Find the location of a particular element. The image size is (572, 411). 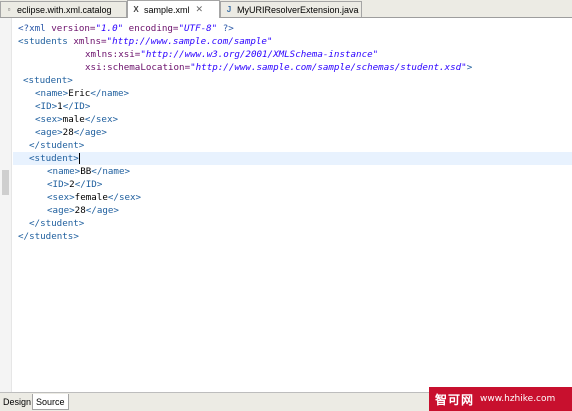

java-file-icon: J is located at coordinates (229, 9).